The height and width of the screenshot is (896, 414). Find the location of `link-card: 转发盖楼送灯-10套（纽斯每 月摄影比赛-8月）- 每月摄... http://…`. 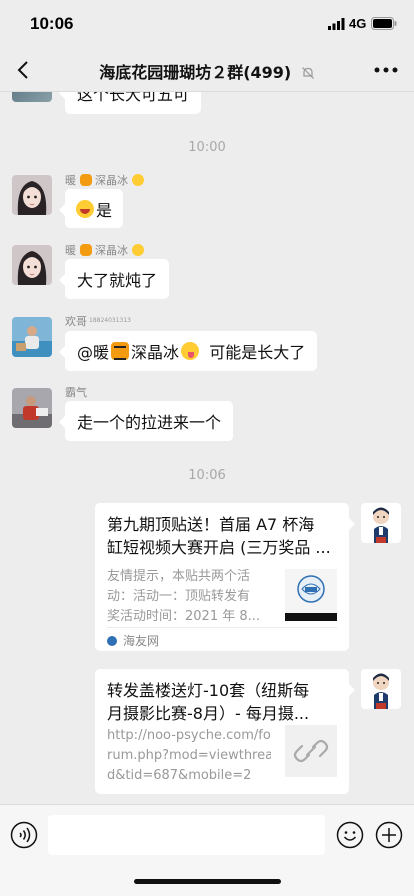

link-card: 转发盖楼送灯-10套（纽斯每 月摄影比赛-8月）- 每月摄... http://… is located at coordinates (225, 731).